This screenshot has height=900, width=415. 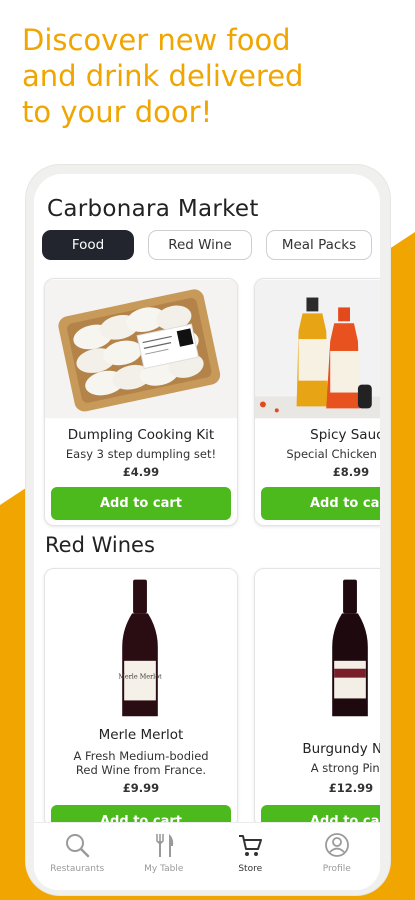 I want to click on wine-label-text: Merle Merlot, so click(x=140, y=677).